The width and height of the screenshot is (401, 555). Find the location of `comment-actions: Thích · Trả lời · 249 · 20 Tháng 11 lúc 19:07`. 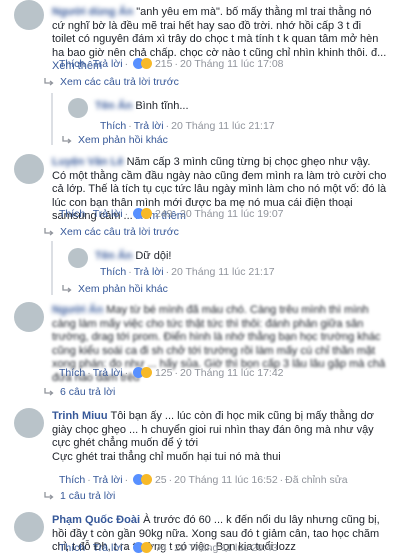

comment-actions: Thích · Trả lời · 249 · 20 Tháng 11 lúc 19:07 is located at coordinates (171, 214).